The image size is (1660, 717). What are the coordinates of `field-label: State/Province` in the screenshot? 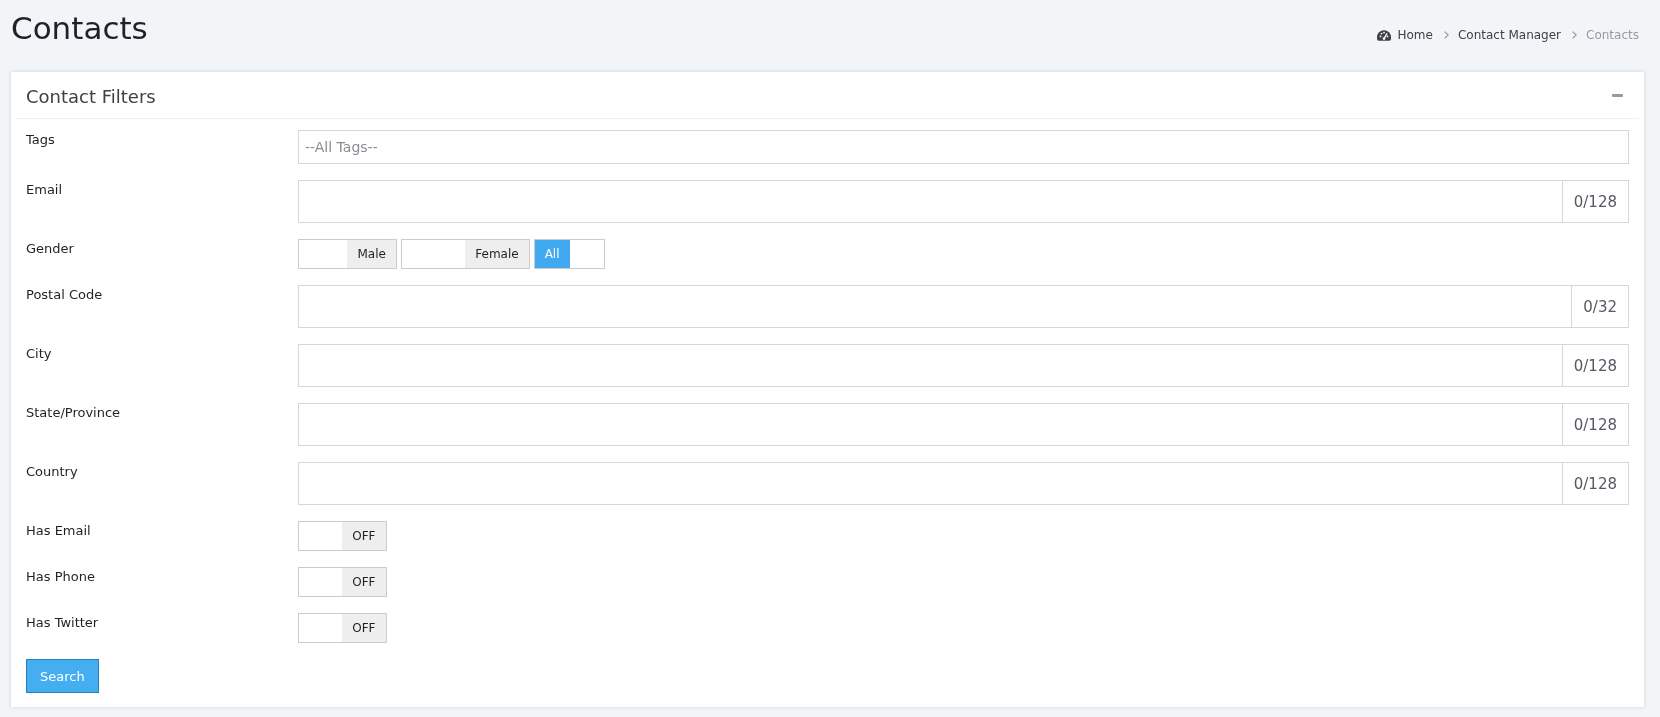 It's located at (73, 413).